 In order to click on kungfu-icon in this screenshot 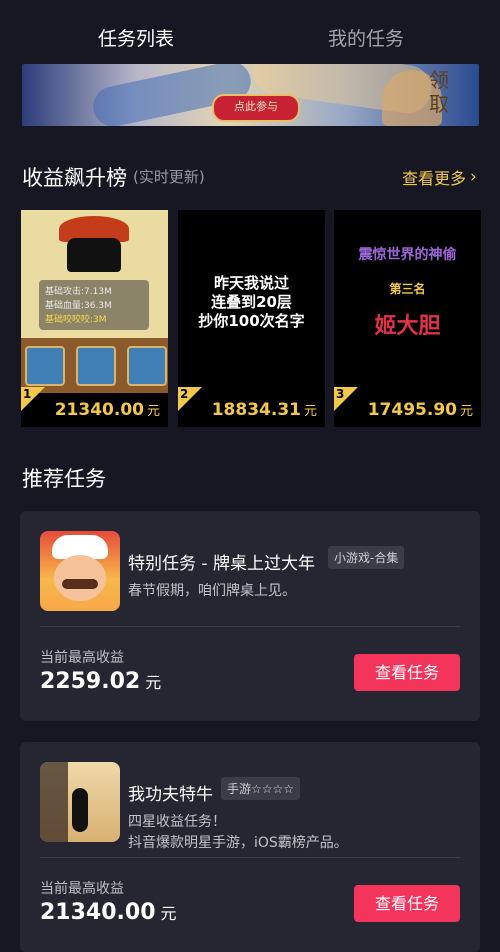, I will do `click(80, 802)`.